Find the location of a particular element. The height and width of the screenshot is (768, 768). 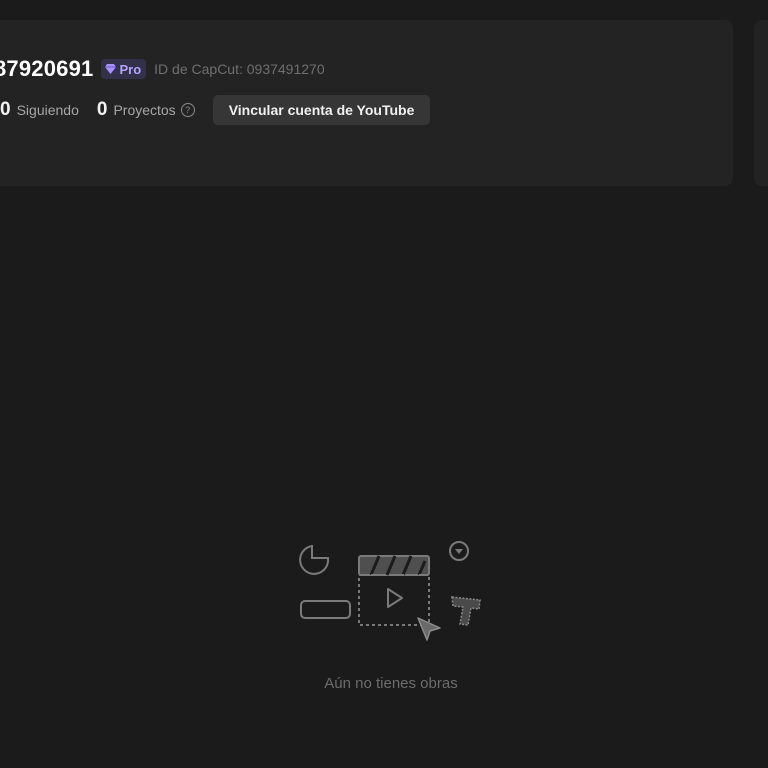

empty-works-illustration is located at coordinates (390, 591).